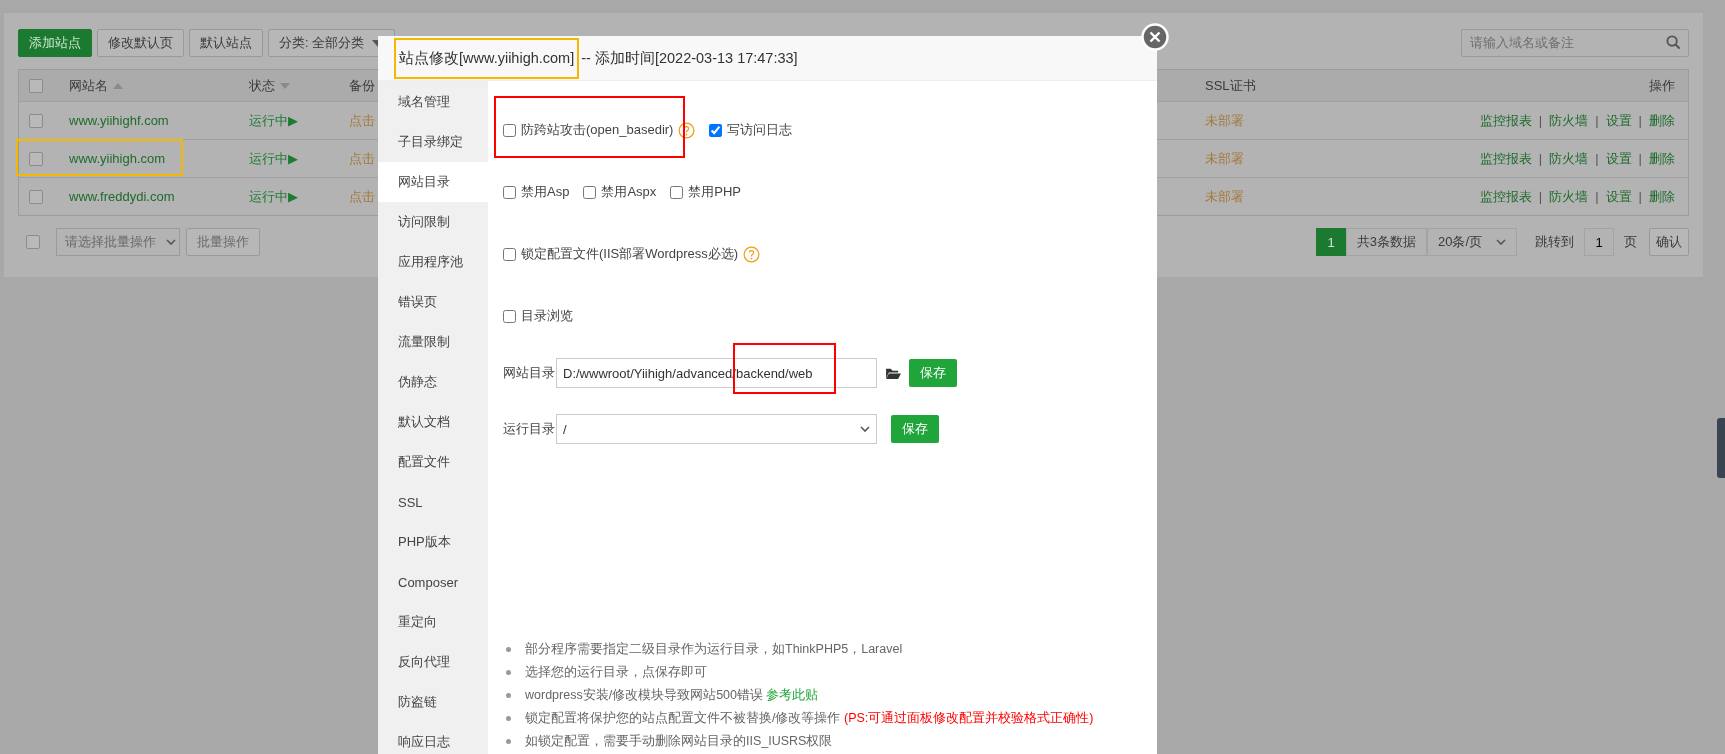 This screenshot has height=754, width=1725. Describe the element at coordinates (1630, 242) in the screenshot. I see `page-unit: 页` at that location.